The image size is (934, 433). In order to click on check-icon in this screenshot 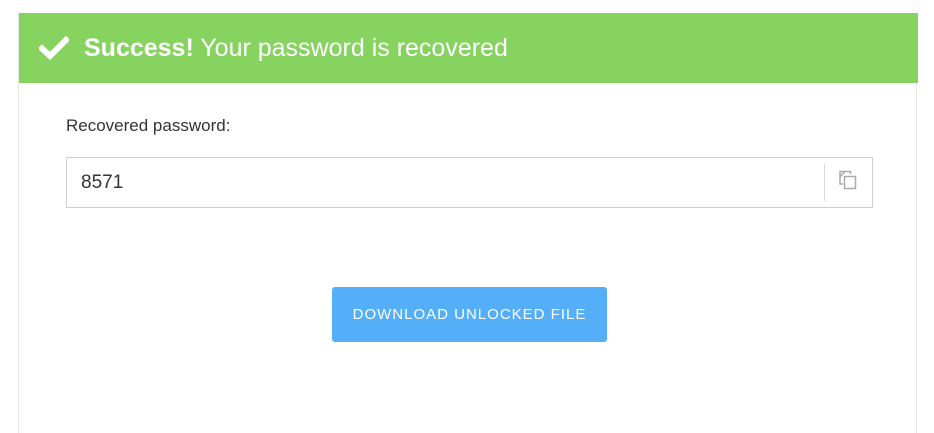, I will do `click(54, 48)`.